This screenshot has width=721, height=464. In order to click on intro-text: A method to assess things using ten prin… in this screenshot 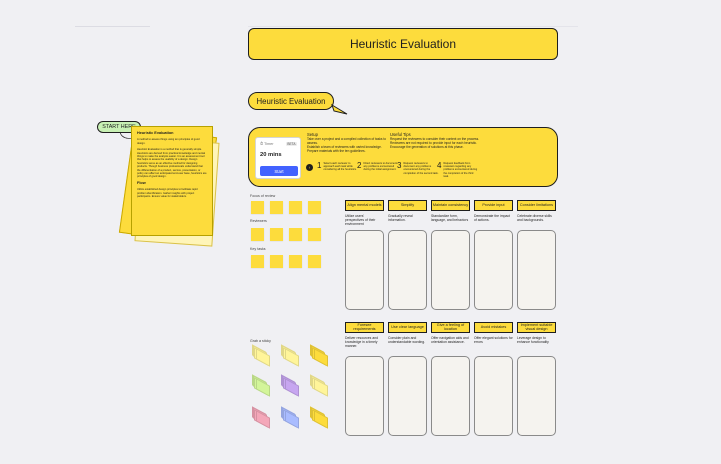, I will do `click(168, 141)`.